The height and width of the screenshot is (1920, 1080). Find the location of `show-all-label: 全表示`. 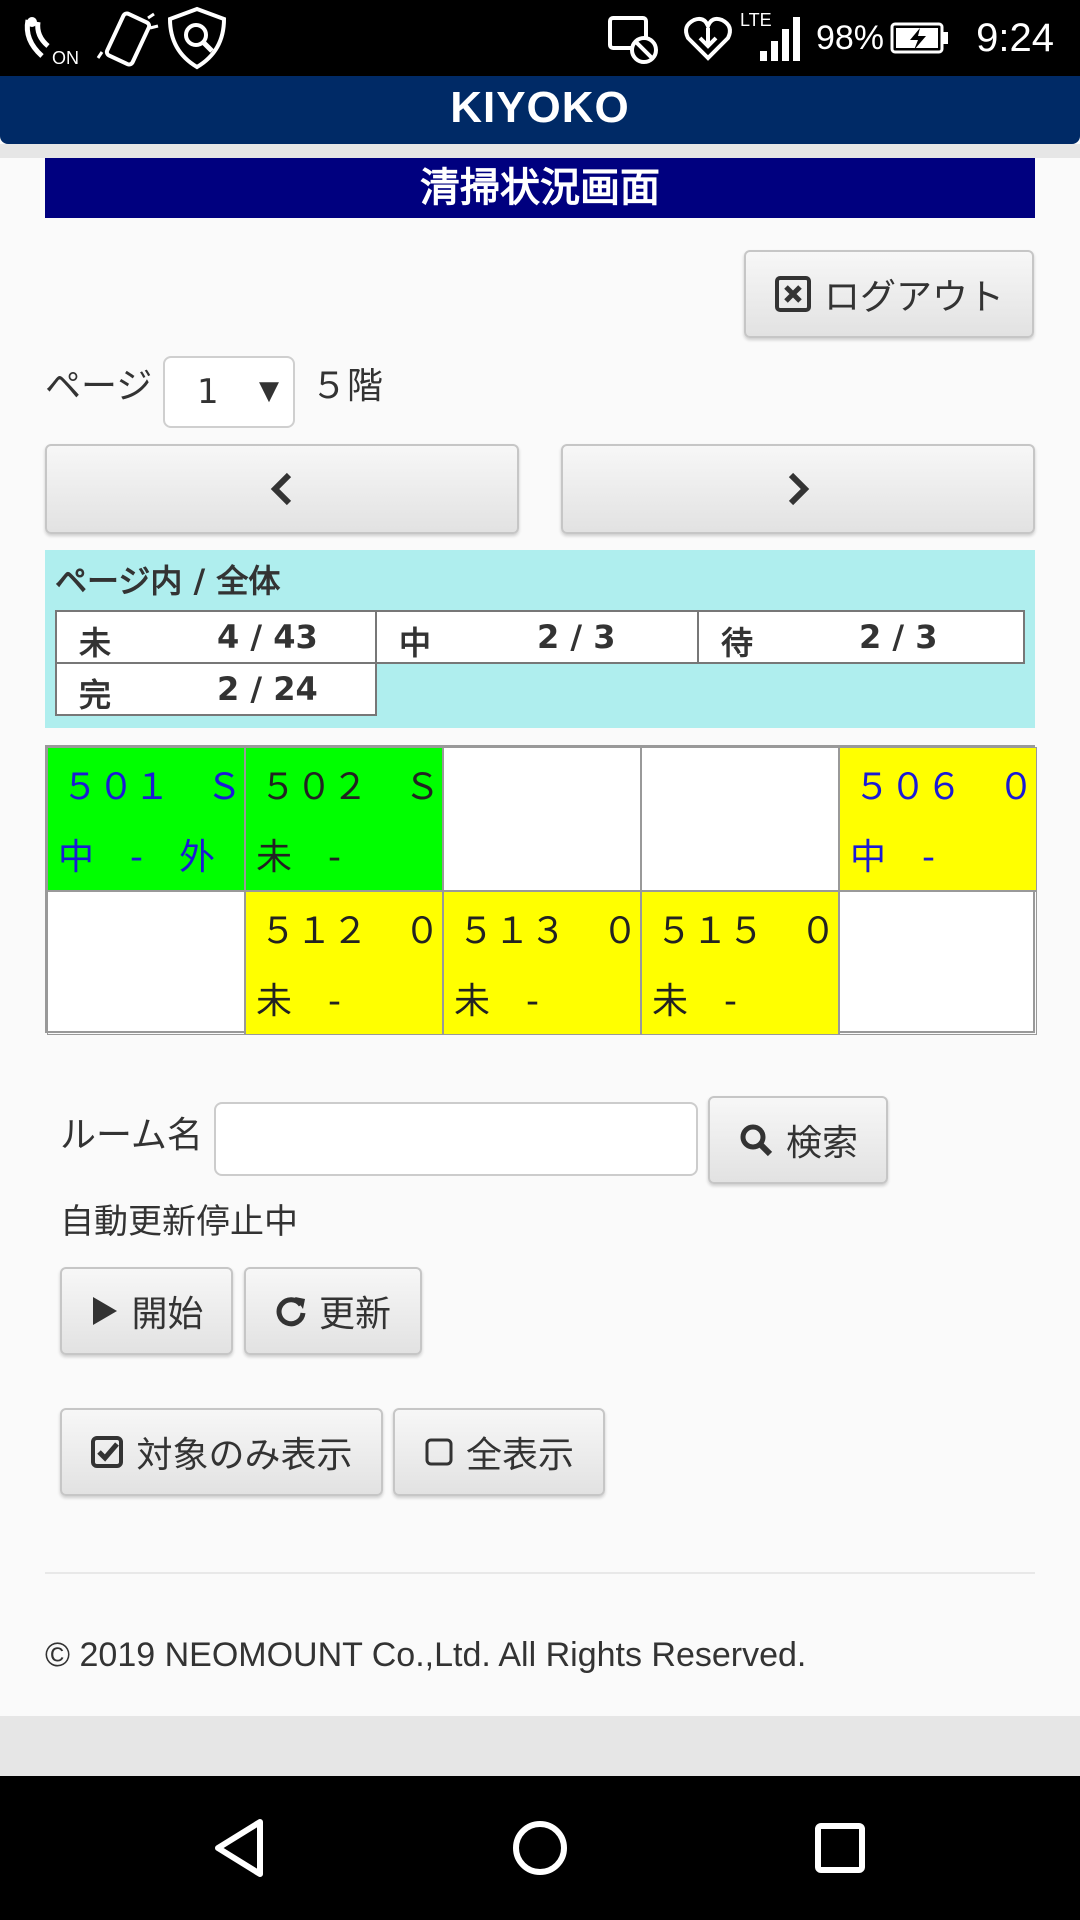

show-all-label: 全表示 is located at coordinates (519, 1455).